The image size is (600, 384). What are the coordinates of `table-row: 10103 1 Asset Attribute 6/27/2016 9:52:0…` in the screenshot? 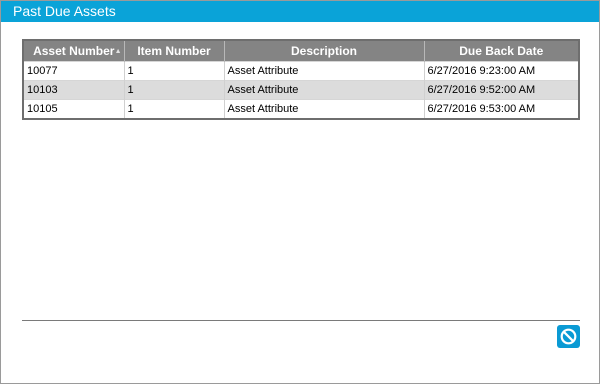 It's located at (301, 90).